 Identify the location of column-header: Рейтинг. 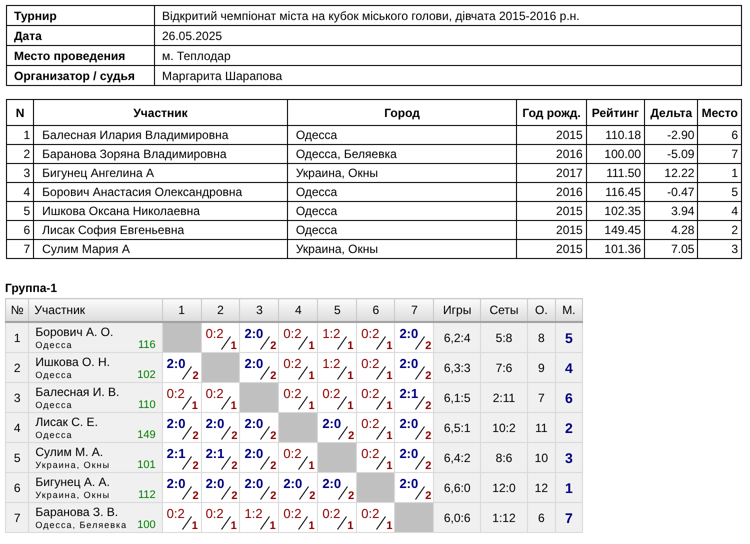
(615, 113).